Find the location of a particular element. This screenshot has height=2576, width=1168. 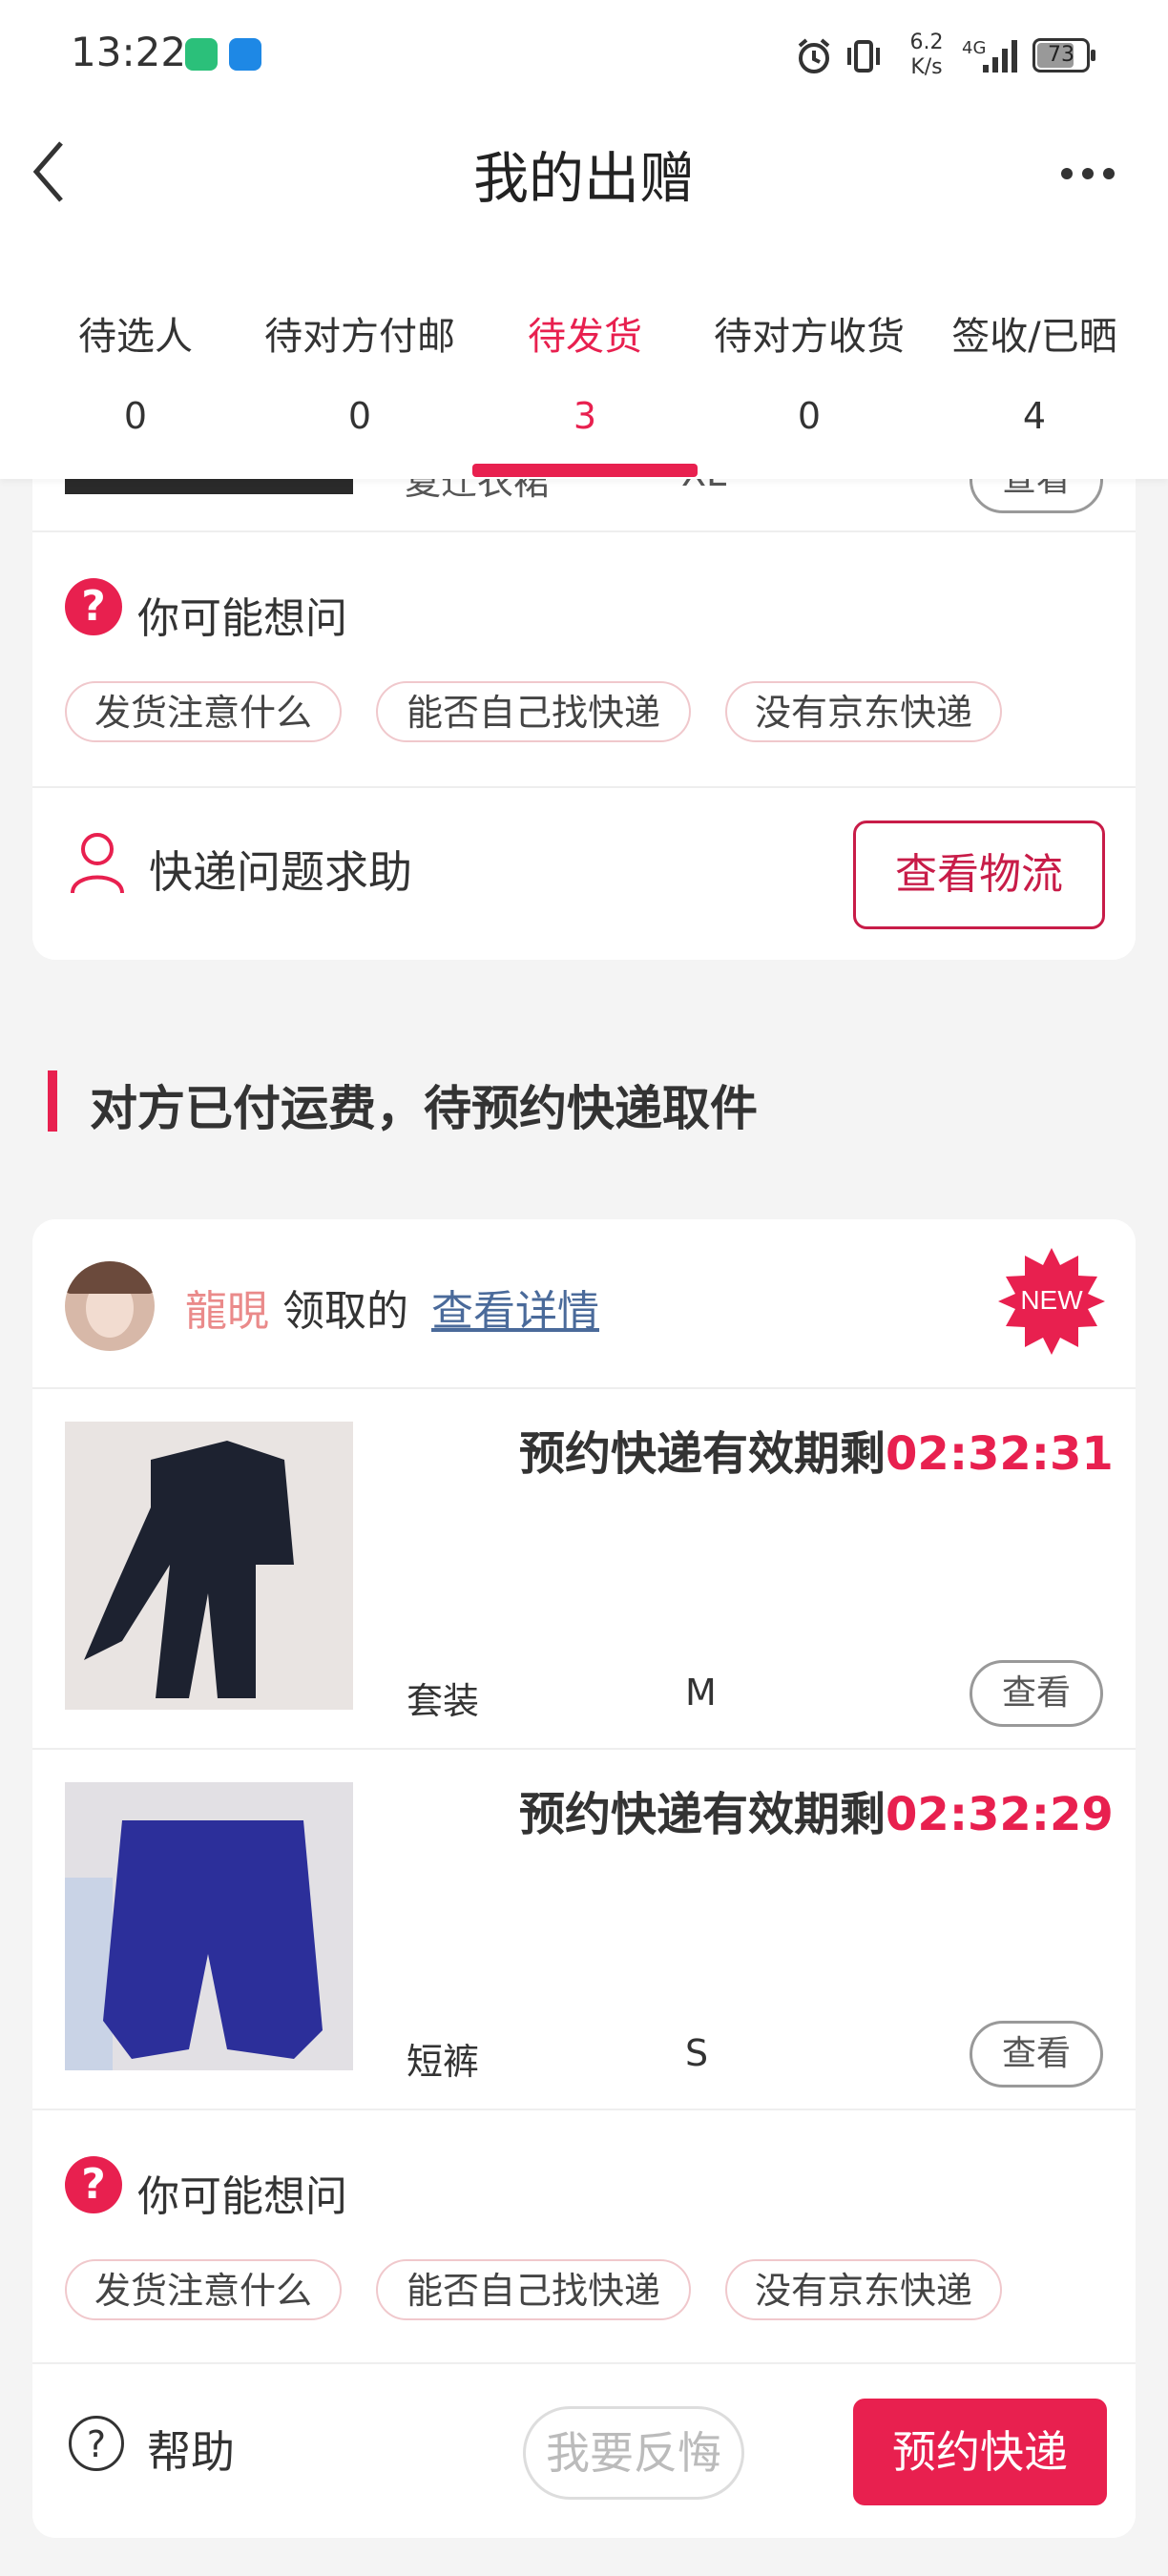

new-badge: NEW is located at coordinates (1051, 1301).